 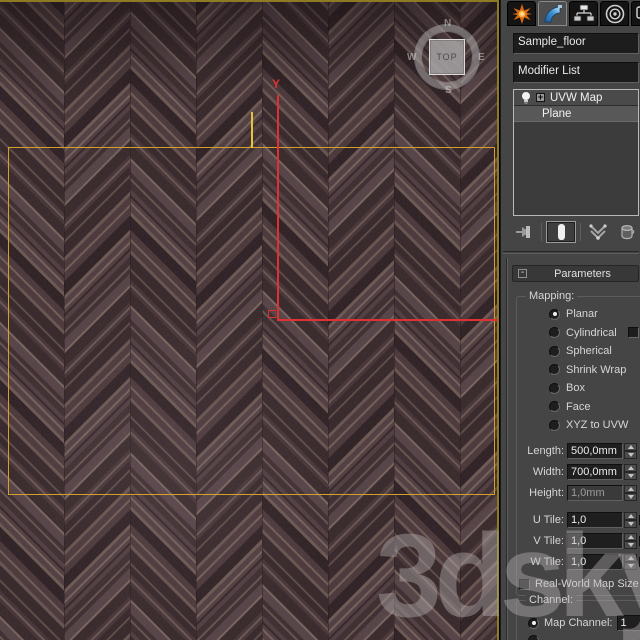 What do you see at coordinates (252, 130) in the screenshot?
I see `uvw-gizmo-orientation-tick` at bounding box center [252, 130].